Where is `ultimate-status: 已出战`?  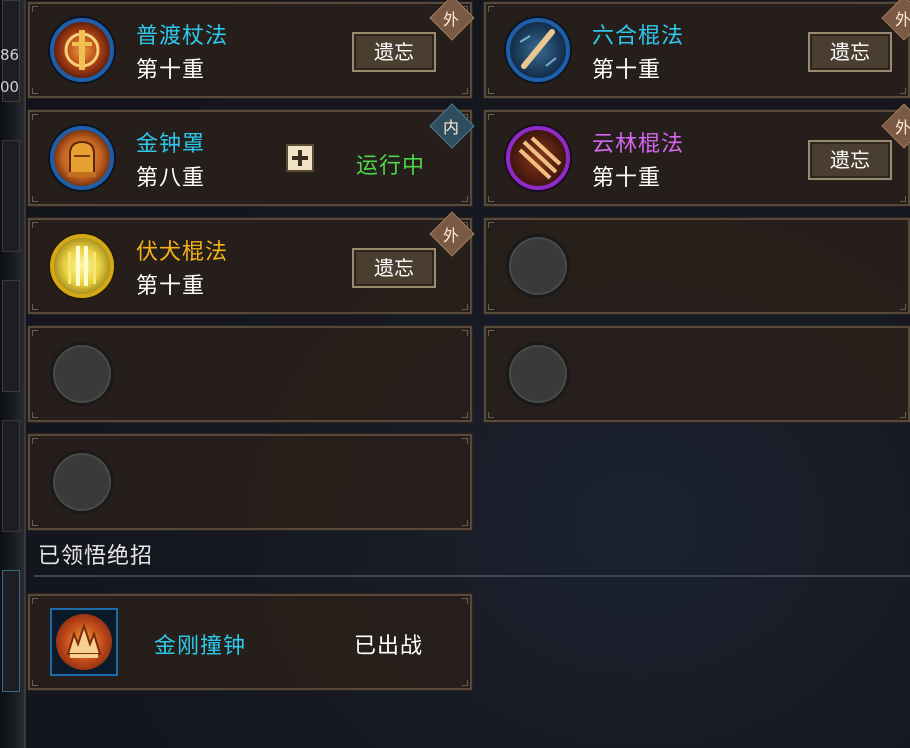 ultimate-status: 已出战 is located at coordinates (389, 646).